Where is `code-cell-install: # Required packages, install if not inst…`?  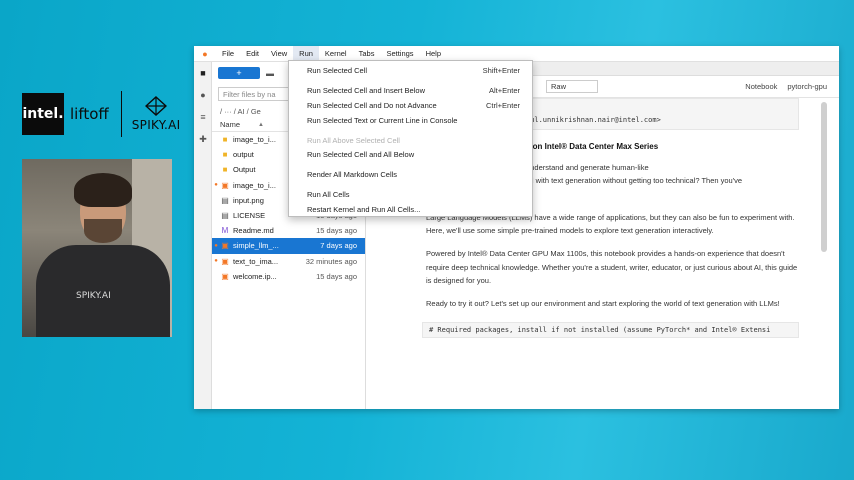 code-cell-install: # Required packages, install if not inst… is located at coordinates (610, 329).